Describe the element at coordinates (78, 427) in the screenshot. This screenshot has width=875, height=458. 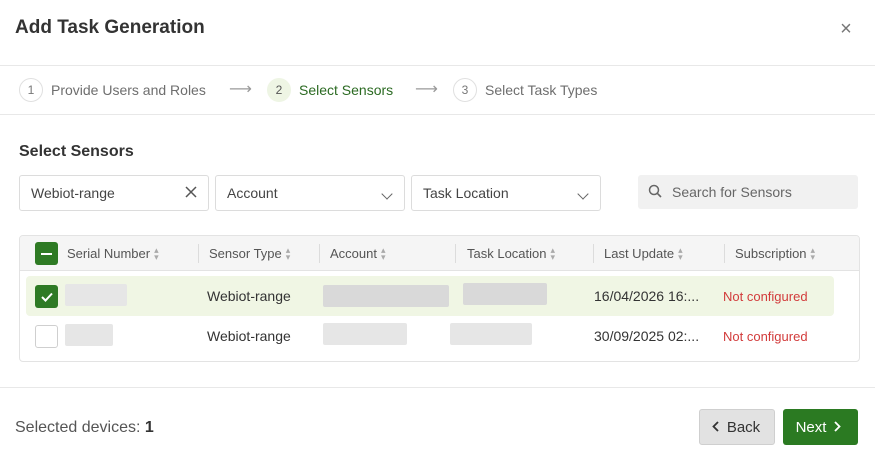
I see `selected-devices-label: Selected devices:` at that location.